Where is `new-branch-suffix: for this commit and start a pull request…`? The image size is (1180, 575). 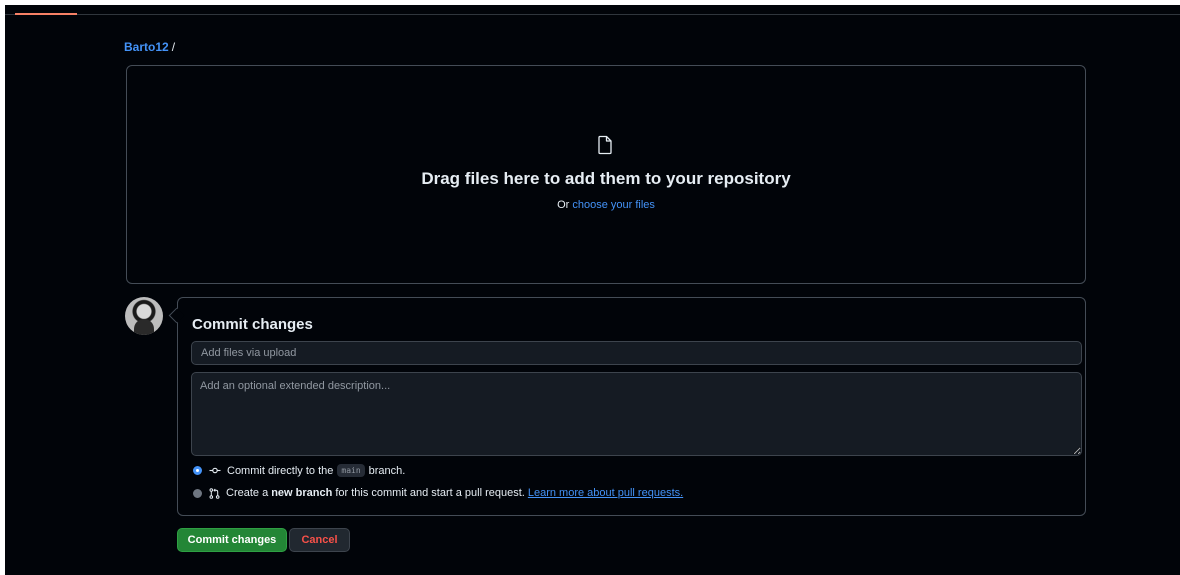
new-branch-suffix: for this commit and start a pull request… is located at coordinates (430, 493).